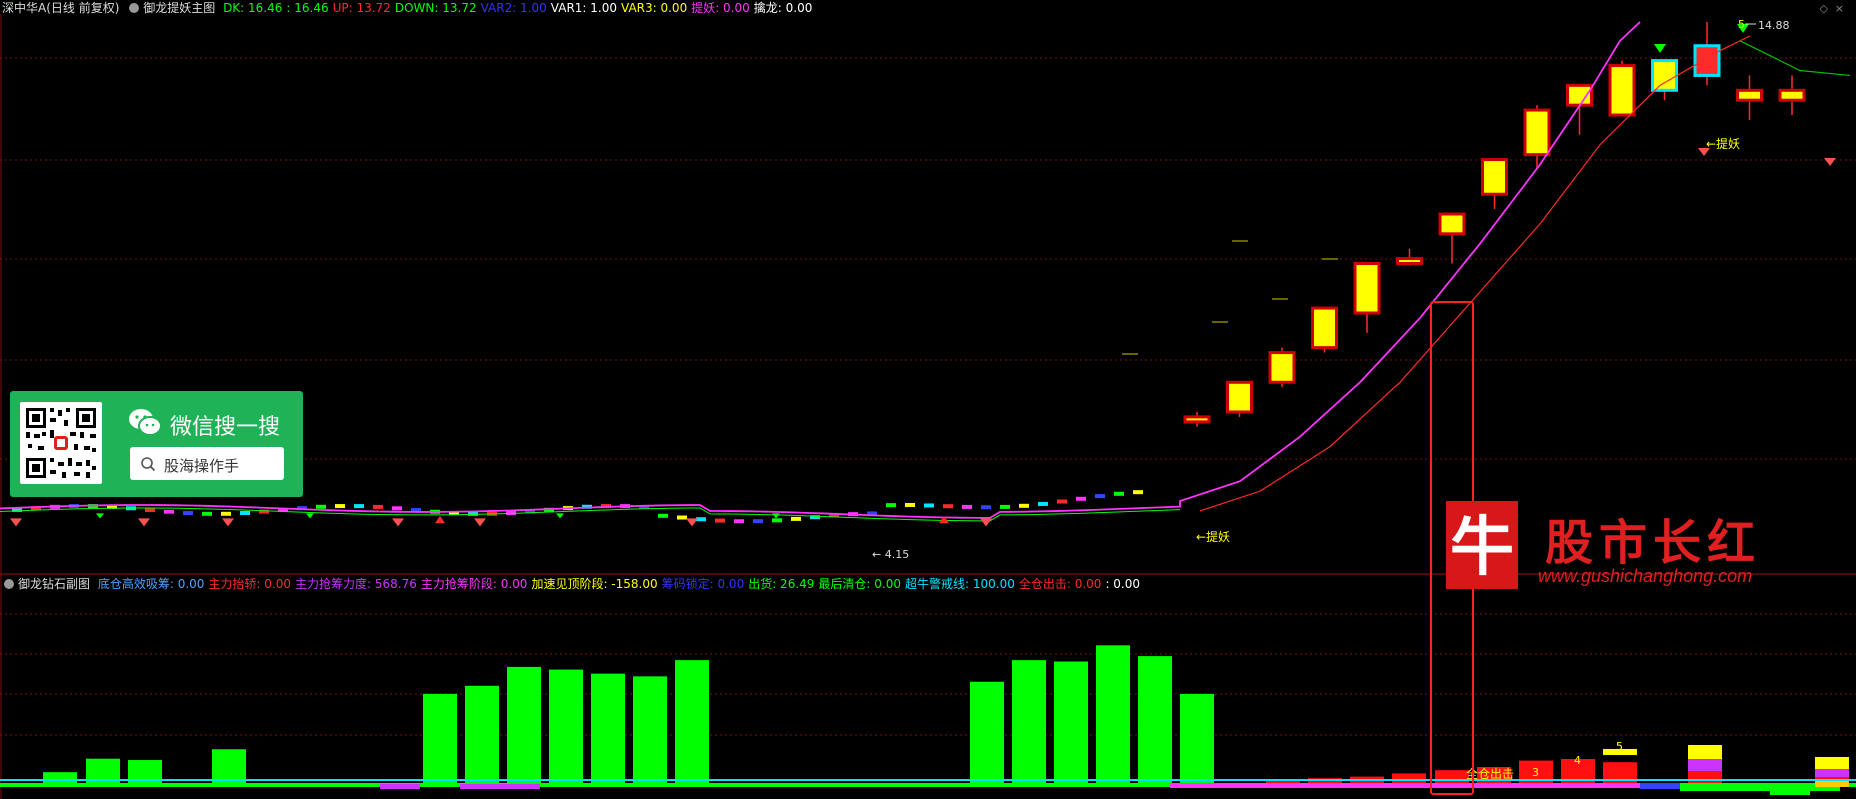 This screenshot has width=1856, height=799. What do you see at coordinates (781, 584) in the screenshot?
I see `sub-indicator-value: 出货: 26.49` at bounding box center [781, 584].